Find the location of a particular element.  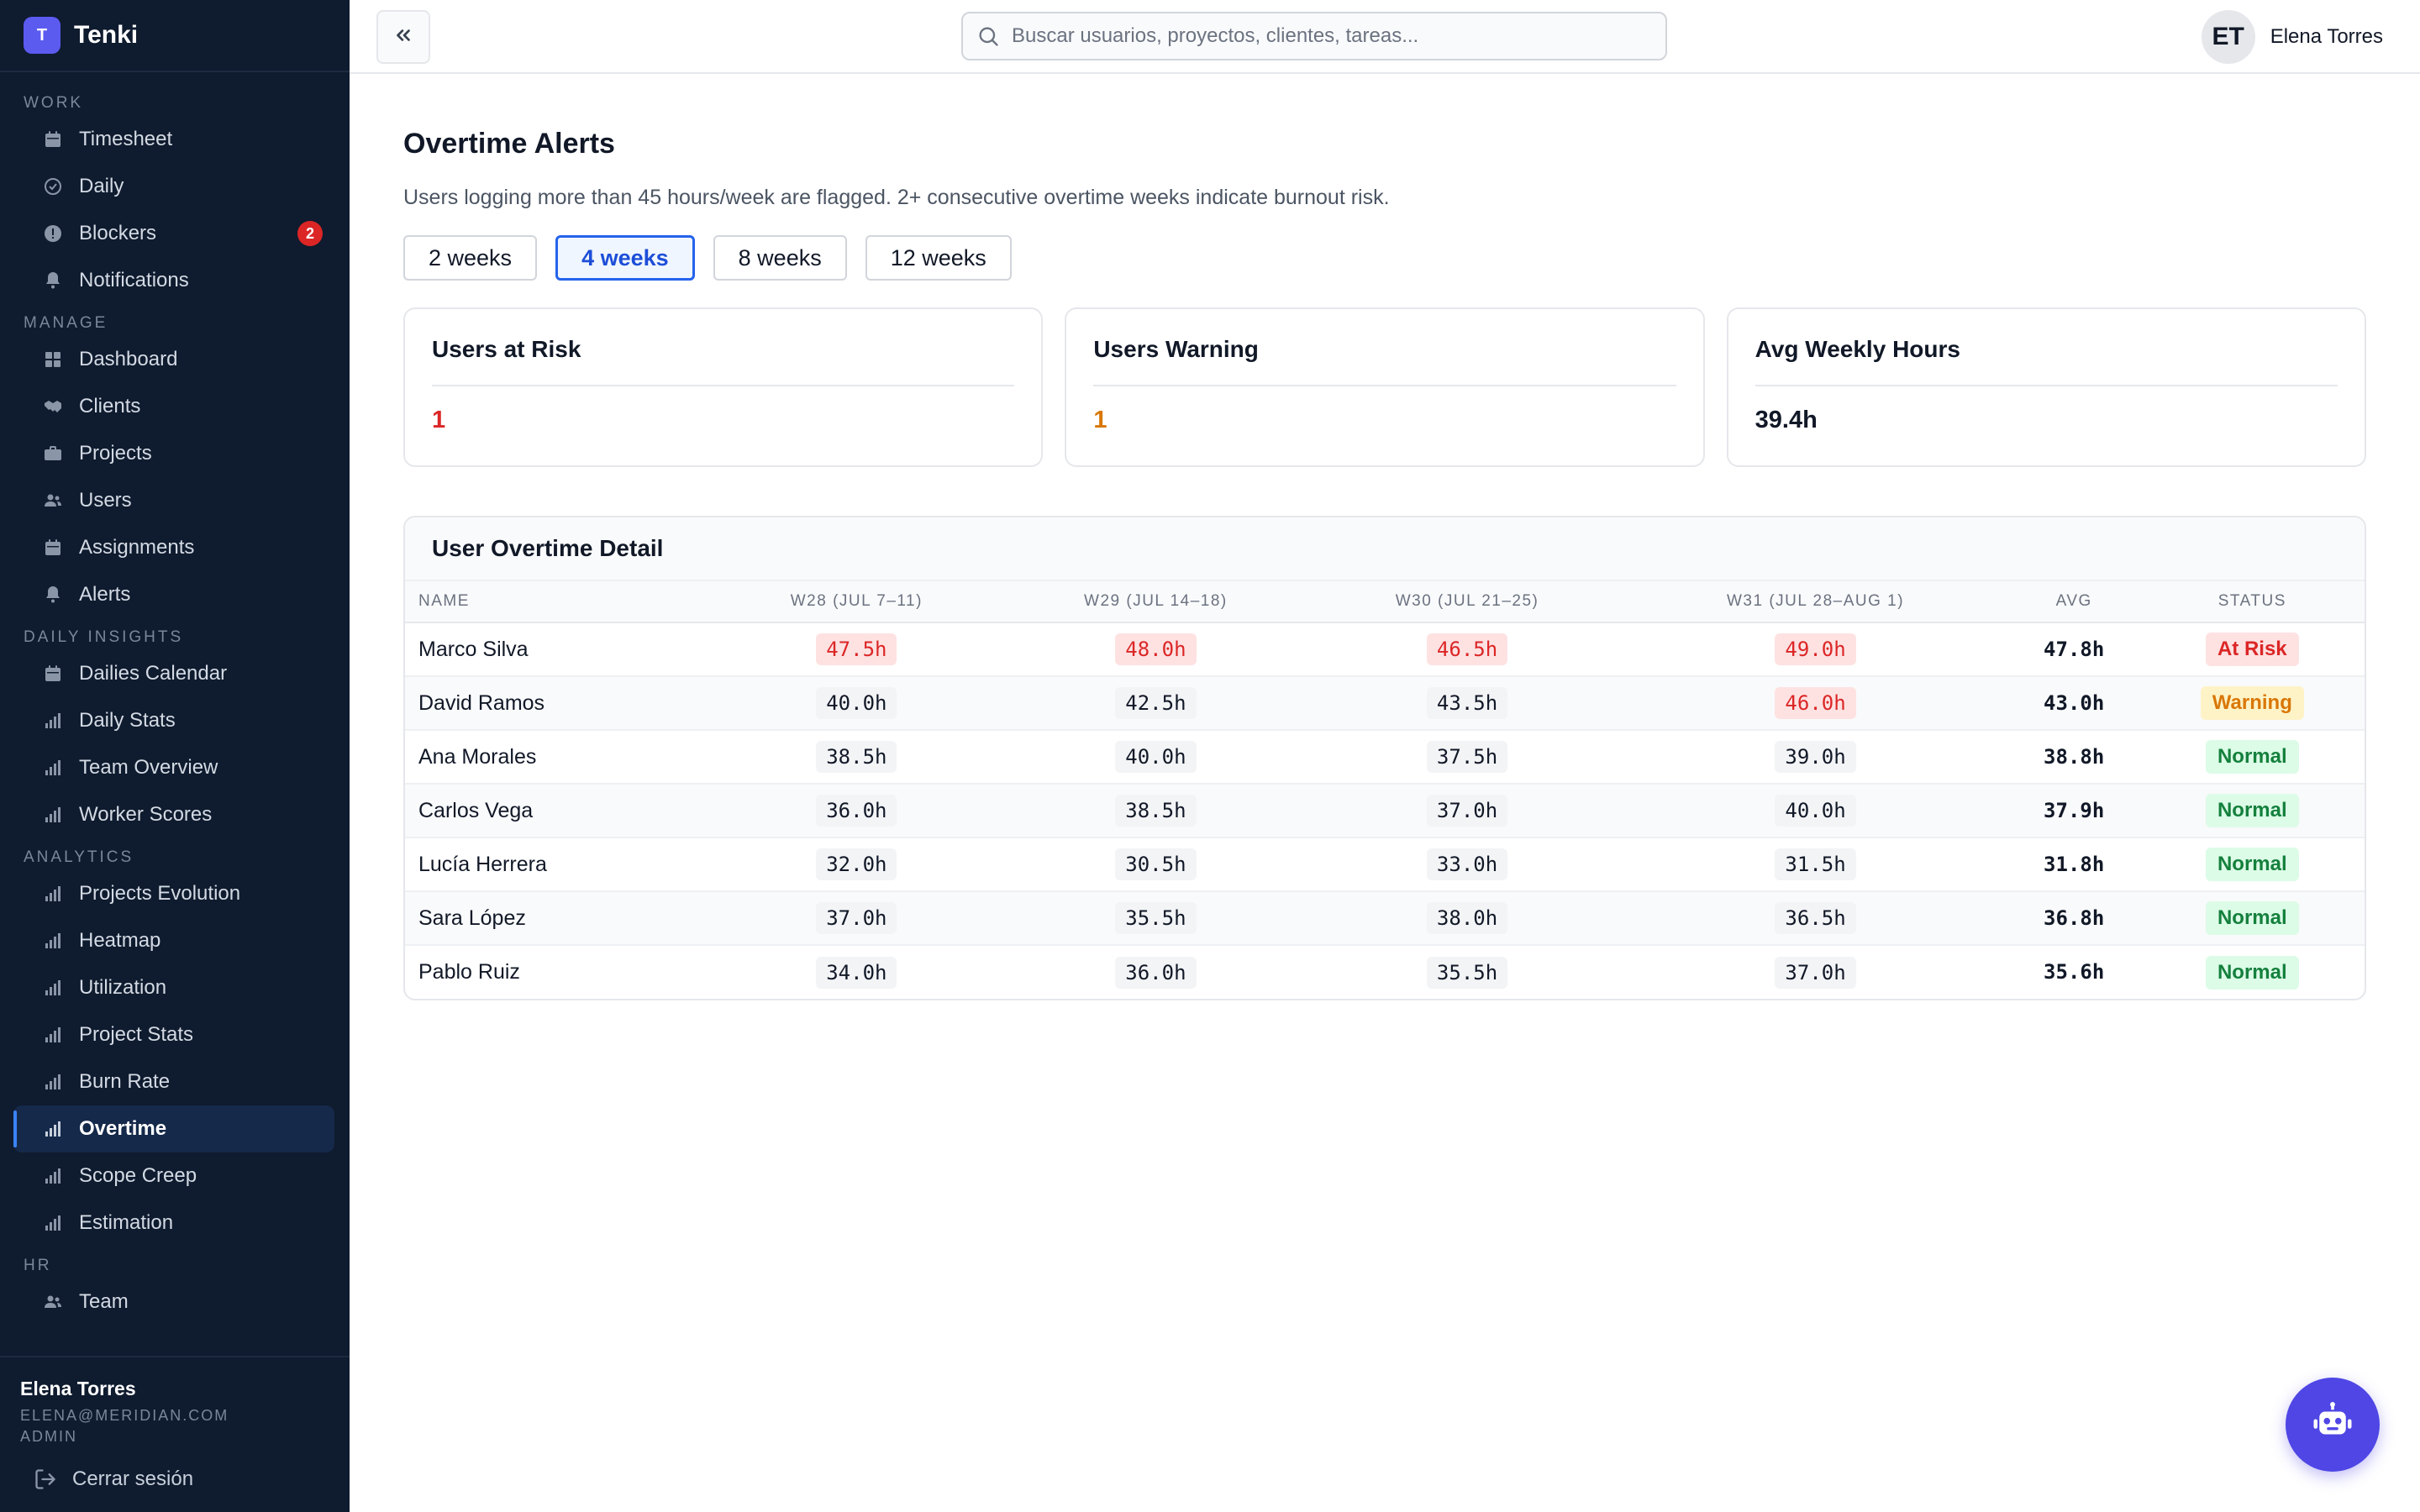

status-badge: Warning is located at coordinates (2252, 703).